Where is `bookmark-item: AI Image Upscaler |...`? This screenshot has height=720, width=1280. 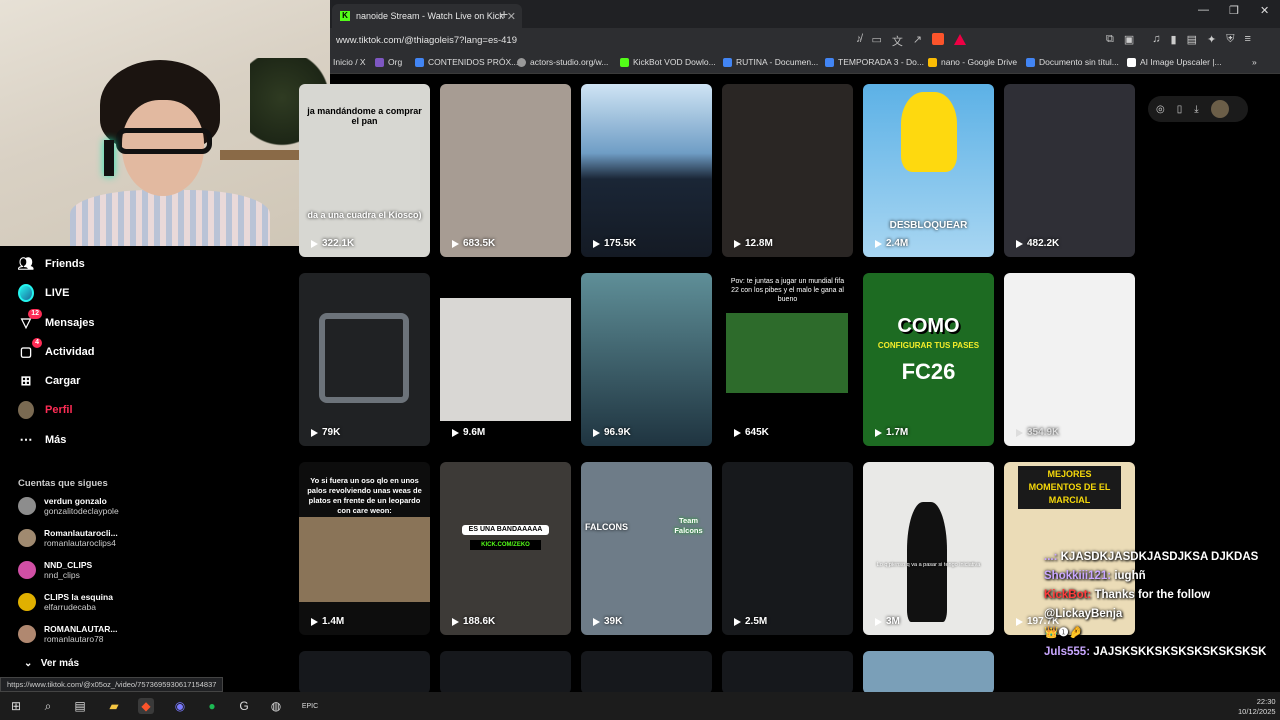 bookmark-item: AI Image Upscaler |... is located at coordinates (1174, 62).